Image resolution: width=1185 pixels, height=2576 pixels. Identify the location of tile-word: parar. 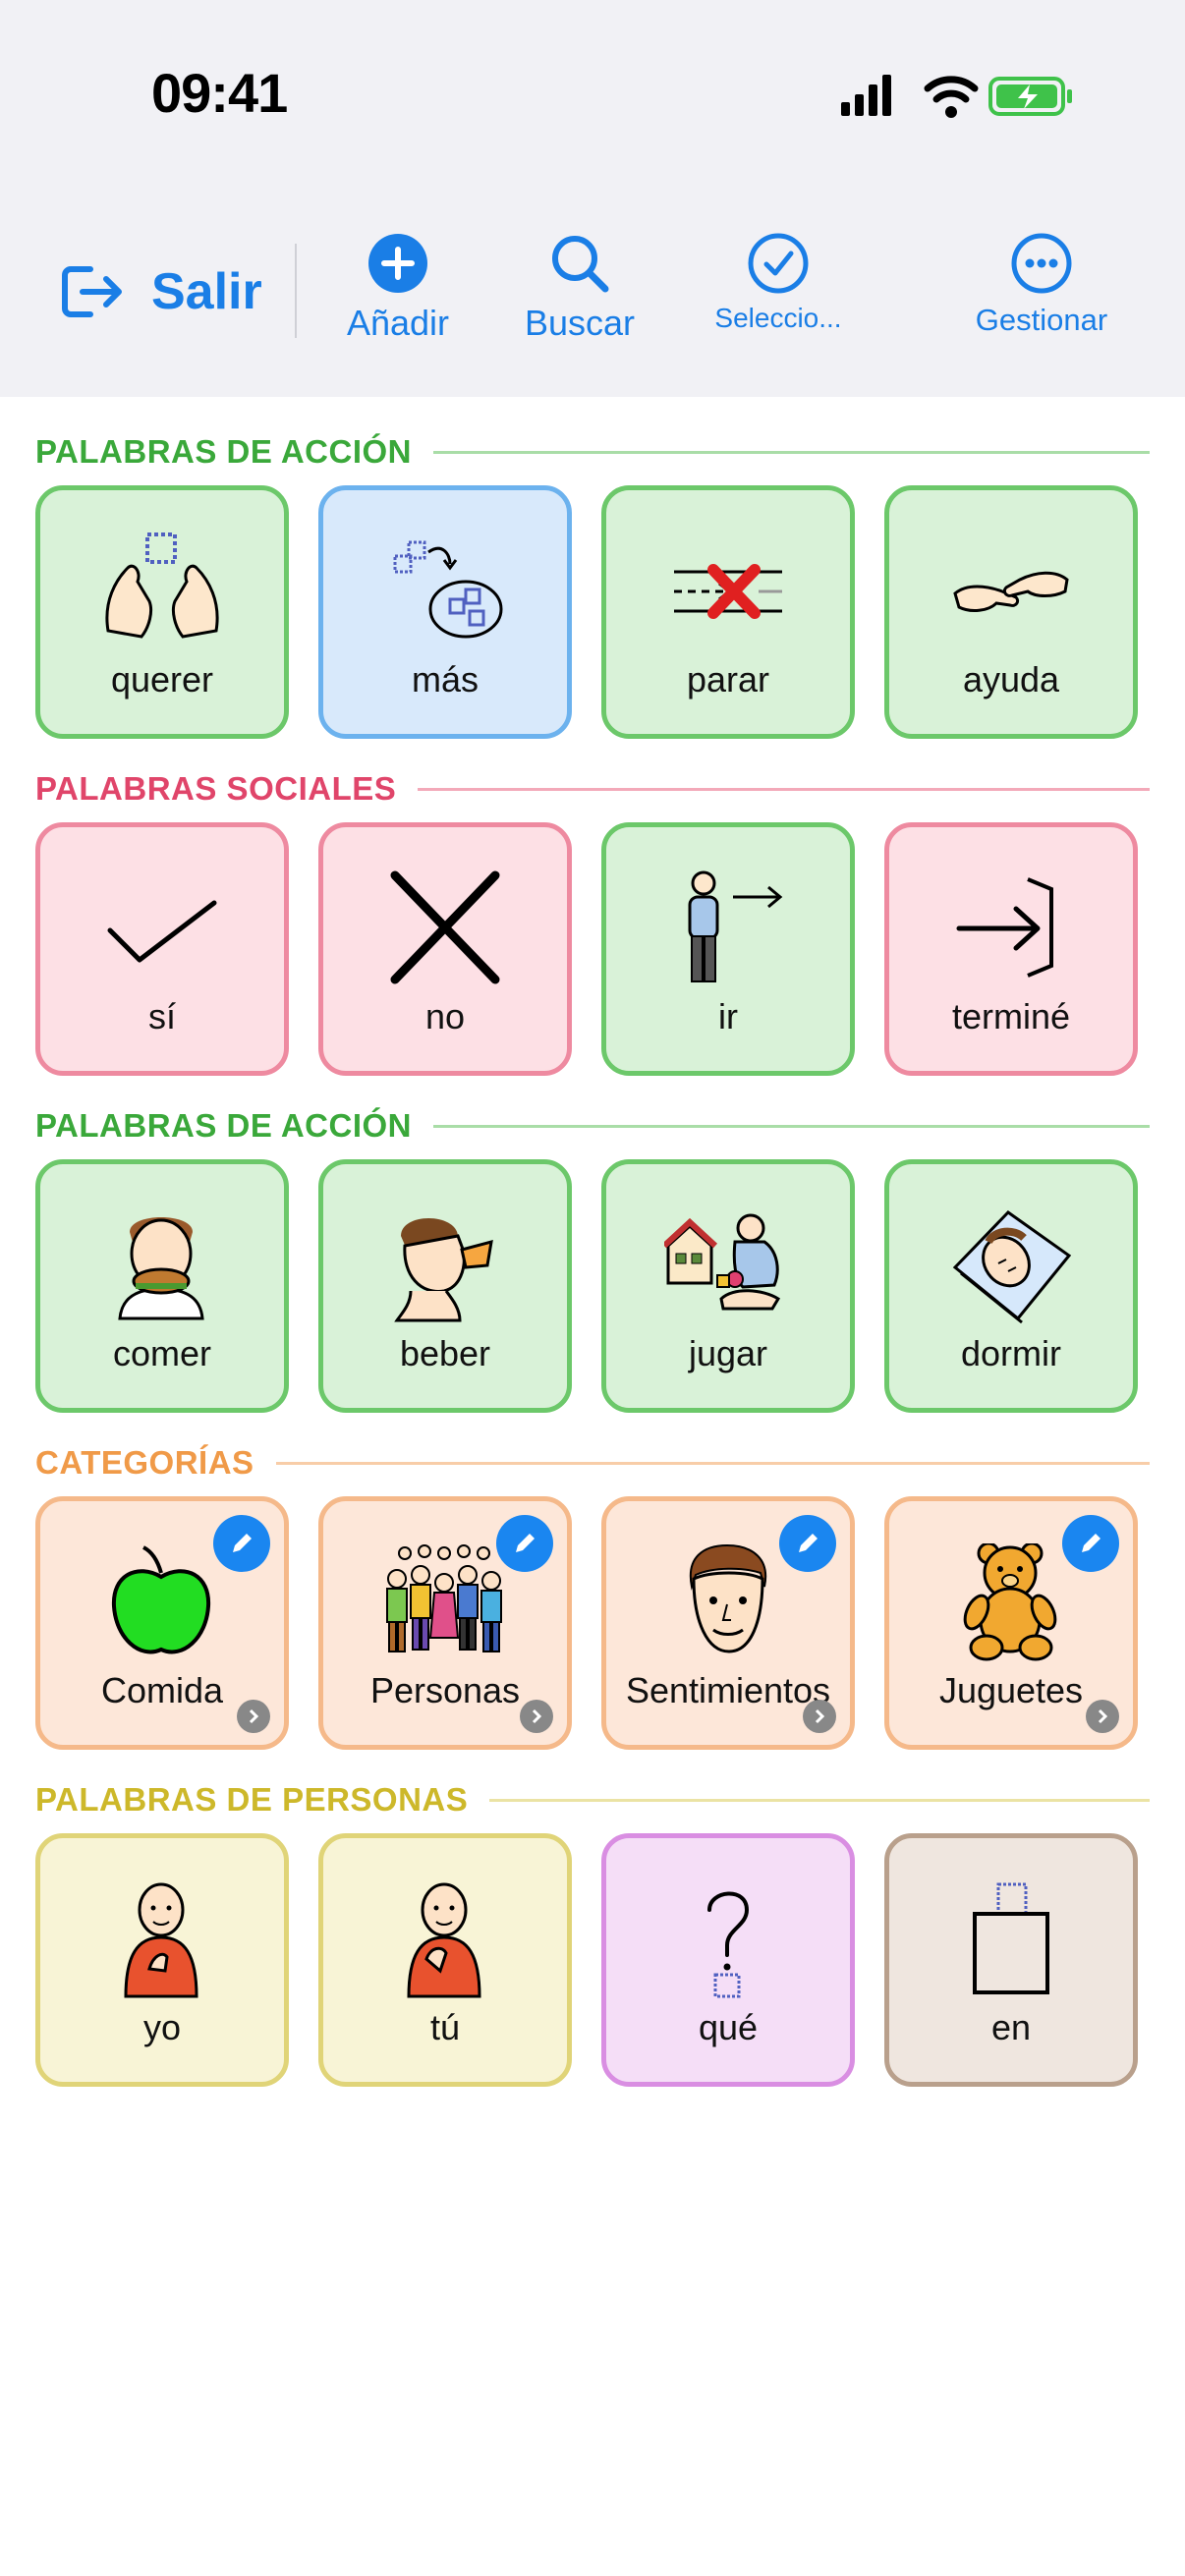
(728, 679).